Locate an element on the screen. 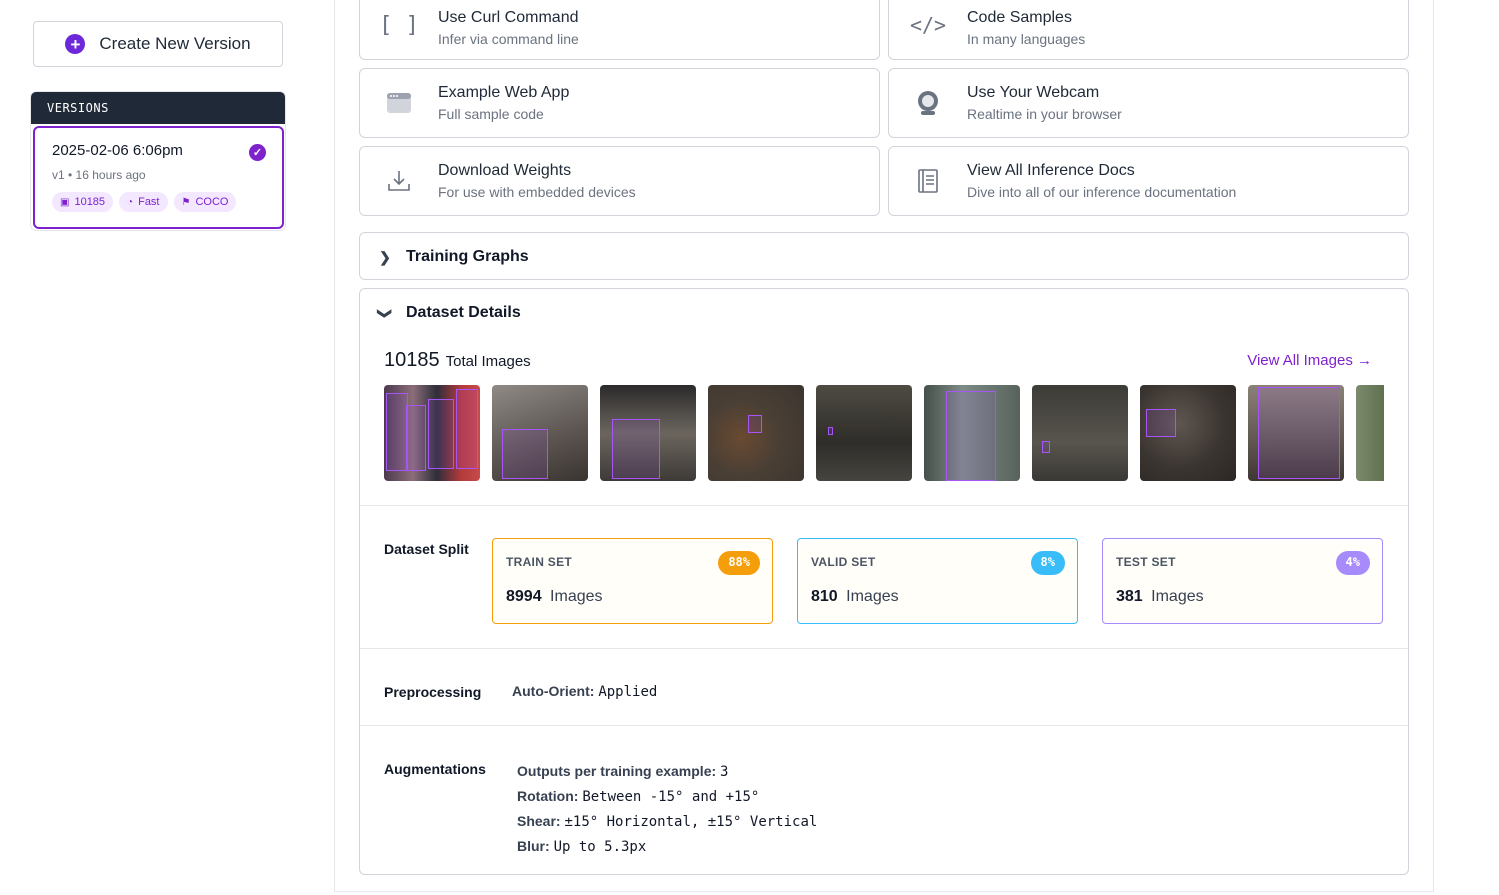 This screenshot has width=1499, height=895. card-title: Use Your Webcam is located at coordinates (1033, 92).